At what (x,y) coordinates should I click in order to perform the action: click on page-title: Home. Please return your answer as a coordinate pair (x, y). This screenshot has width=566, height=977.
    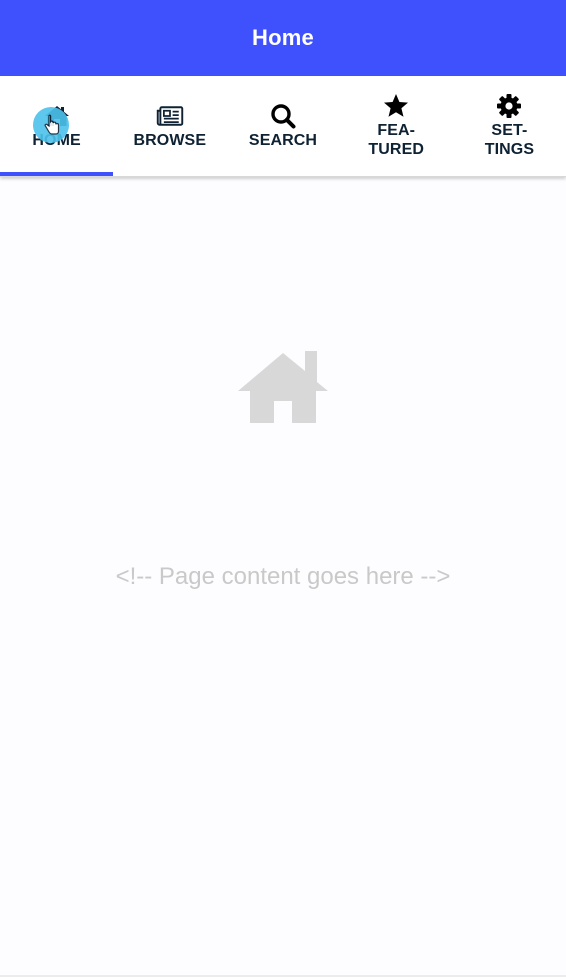
    Looking at the image, I should click on (283, 37).